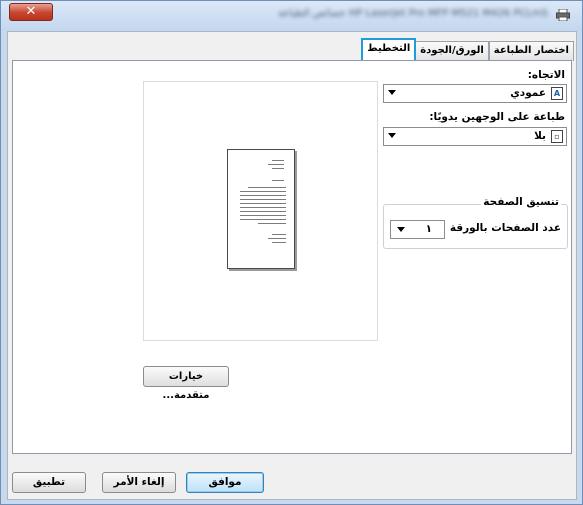 The height and width of the screenshot is (505, 583). What do you see at coordinates (428, 229) in the screenshot?
I see `pages-per-sheet-value: ١` at bounding box center [428, 229].